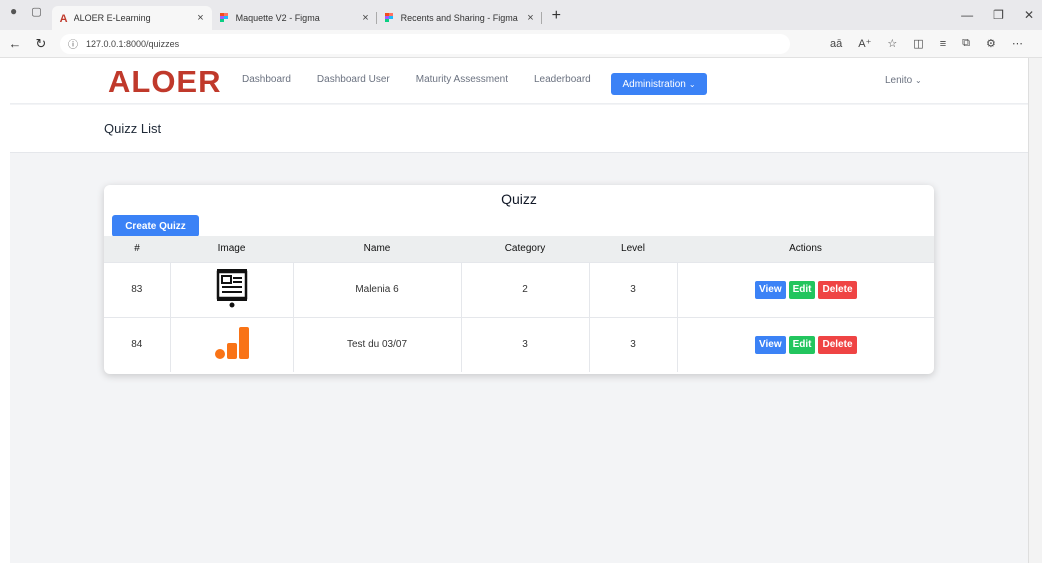  I want to click on table-row: 84 Test du 03/07 3 3 View Edit Delete, so click(519, 344).